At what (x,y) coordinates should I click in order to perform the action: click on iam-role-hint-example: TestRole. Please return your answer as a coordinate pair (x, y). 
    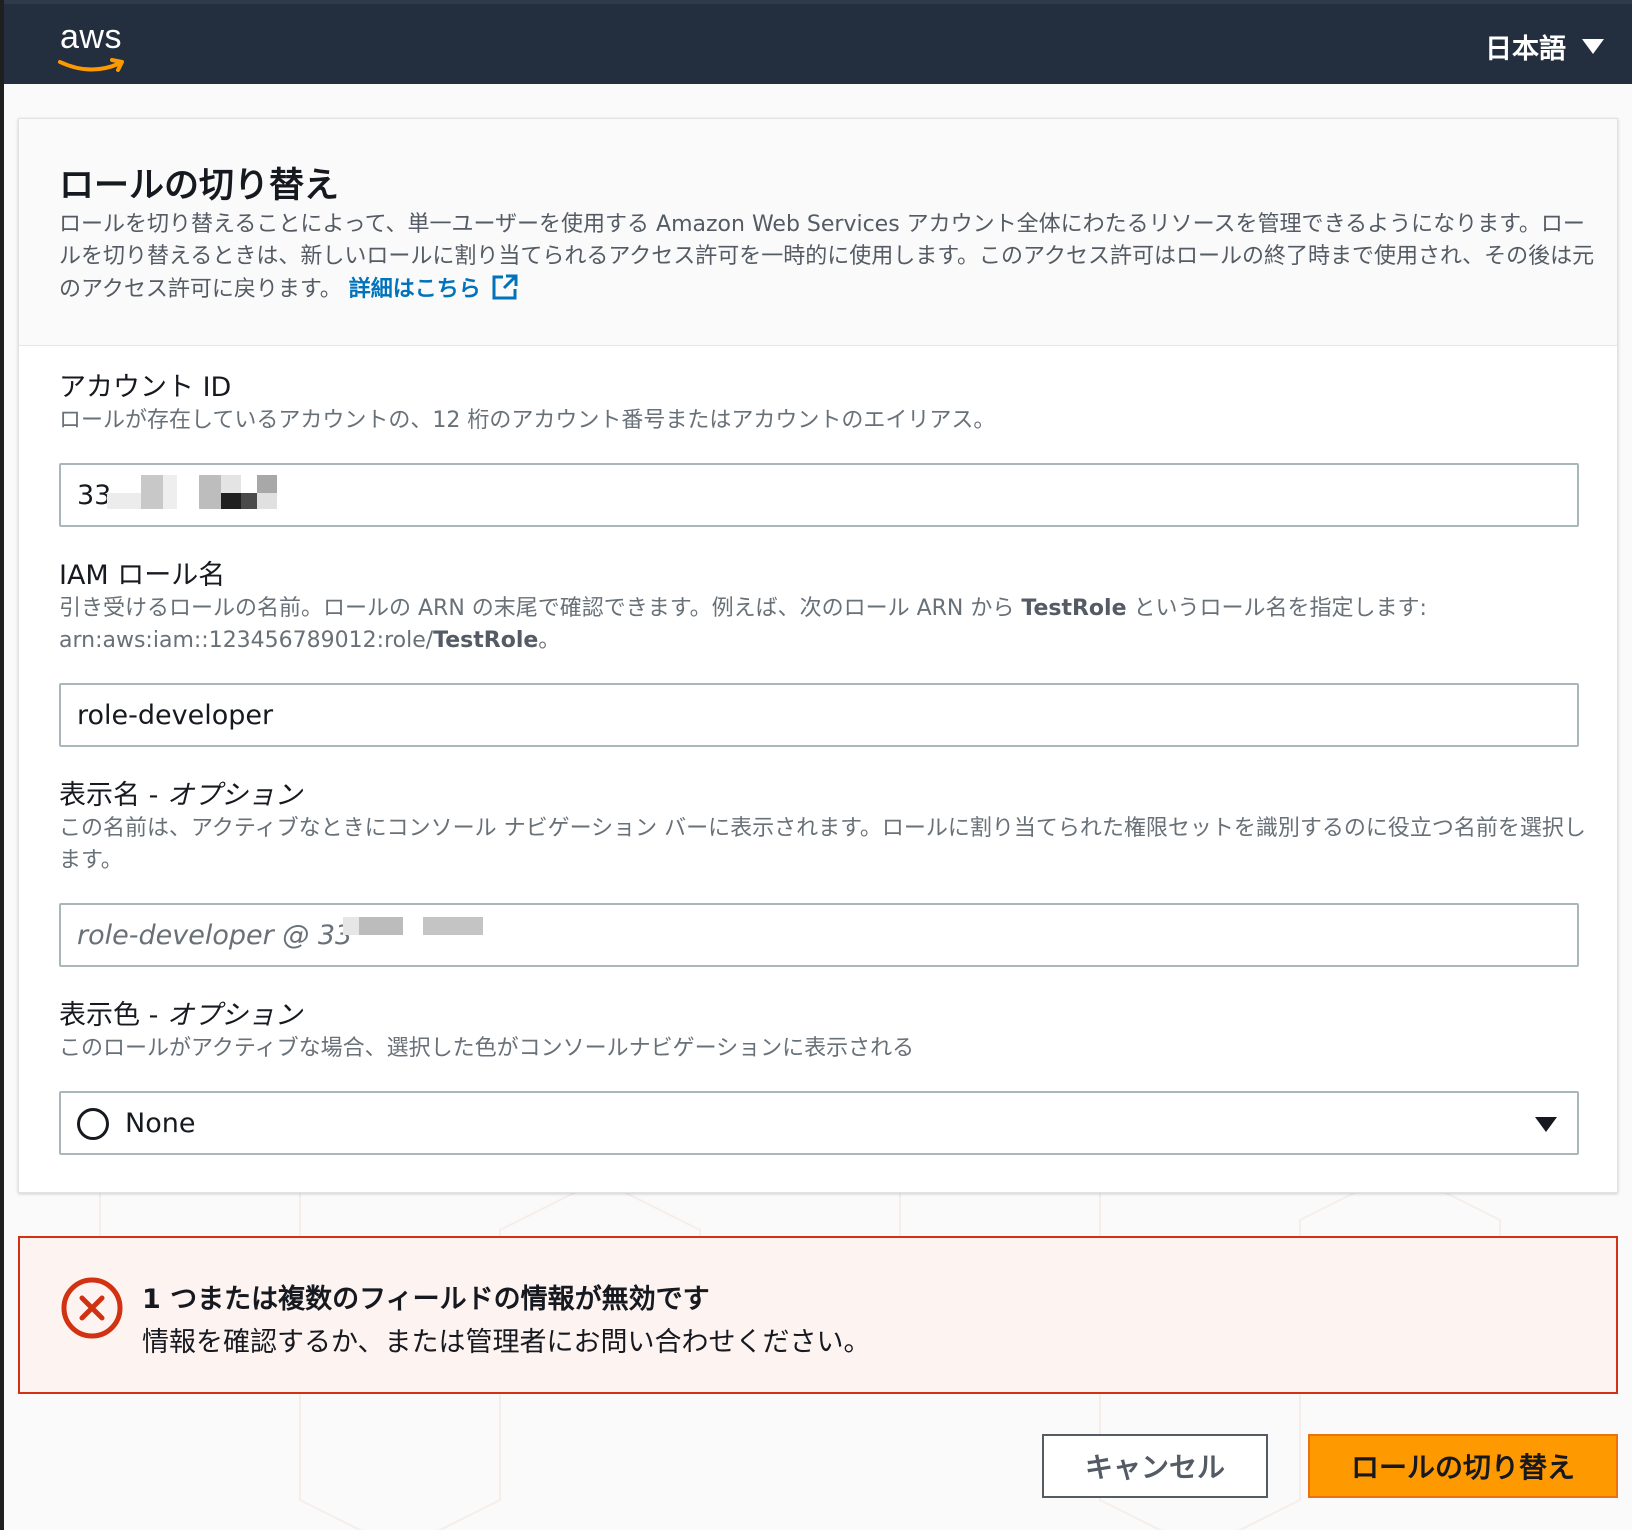
    Looking at the image, I should click on (1074, 608).